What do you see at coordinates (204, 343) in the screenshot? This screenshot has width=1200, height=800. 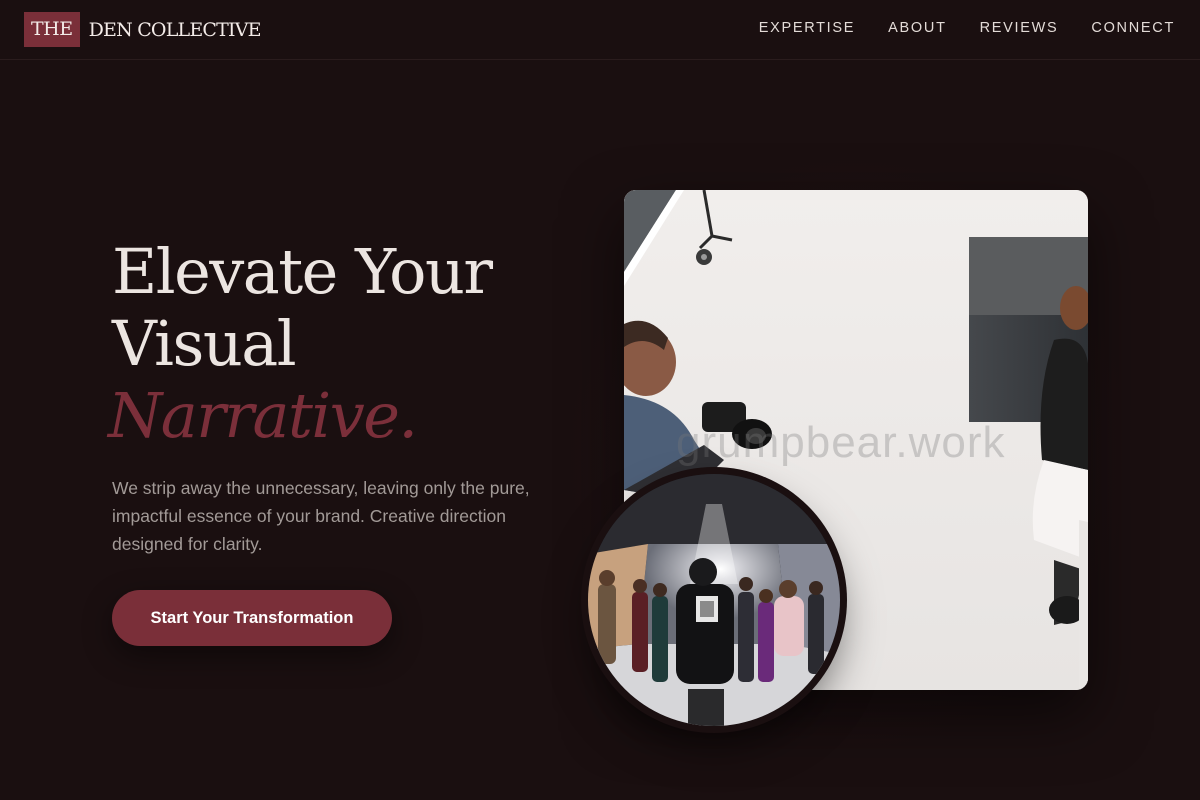 I see `hero-title-line-2: Visual` at bounding box center [204, 343].